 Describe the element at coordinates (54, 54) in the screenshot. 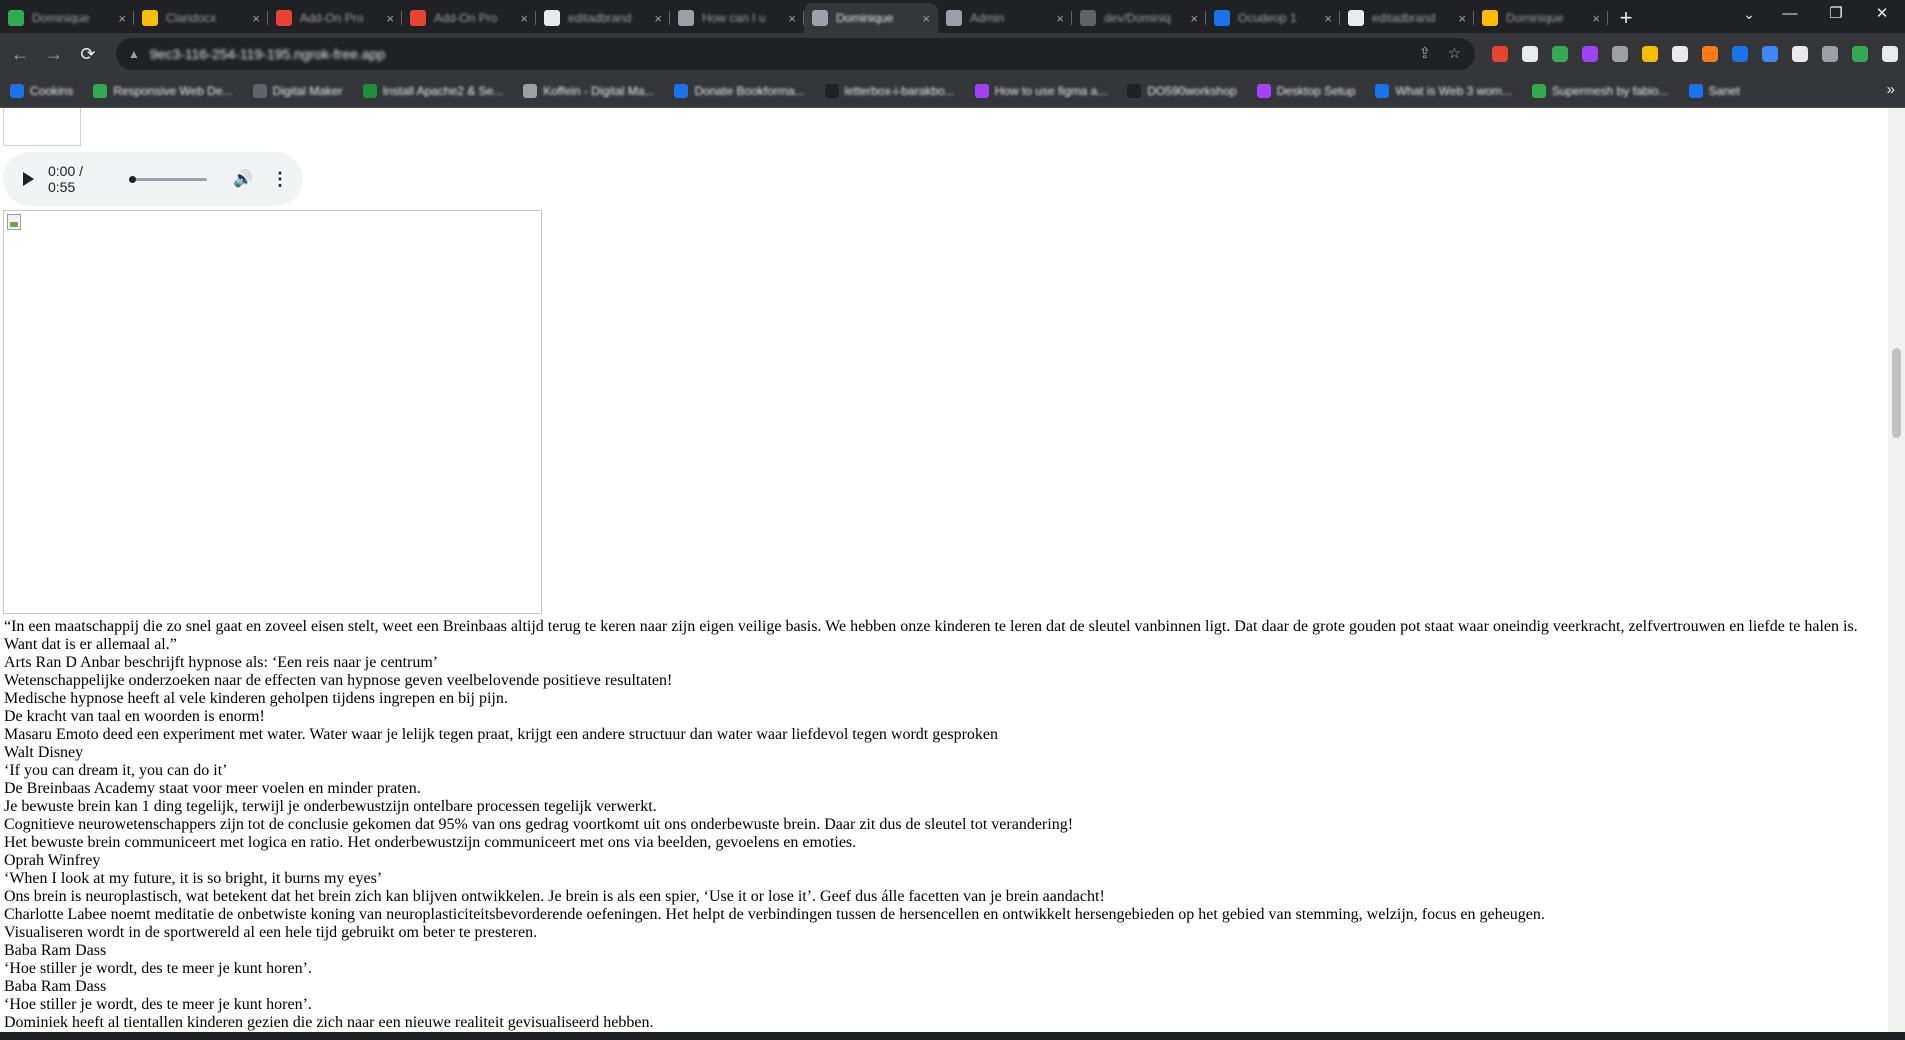

I see `forward-icon: →` at that location.